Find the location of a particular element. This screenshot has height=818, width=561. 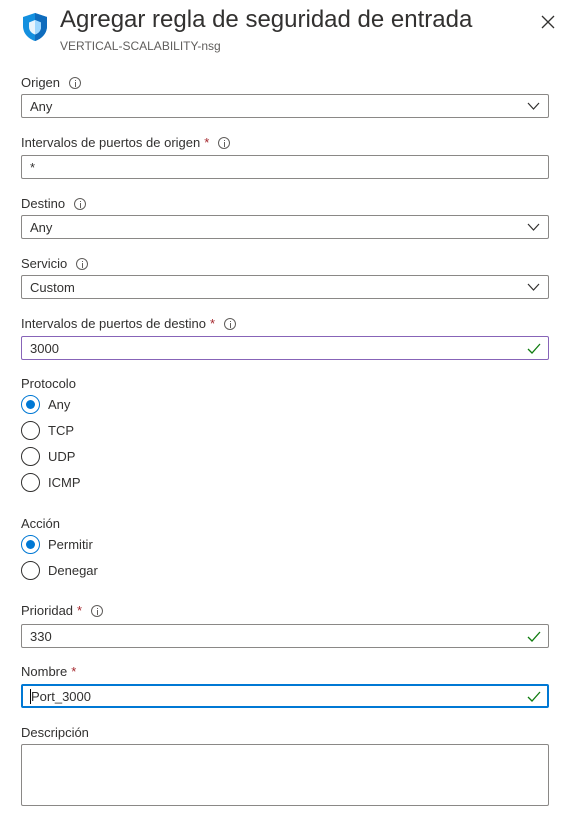

radio-label: UDP is located at coordinates (62, 456).